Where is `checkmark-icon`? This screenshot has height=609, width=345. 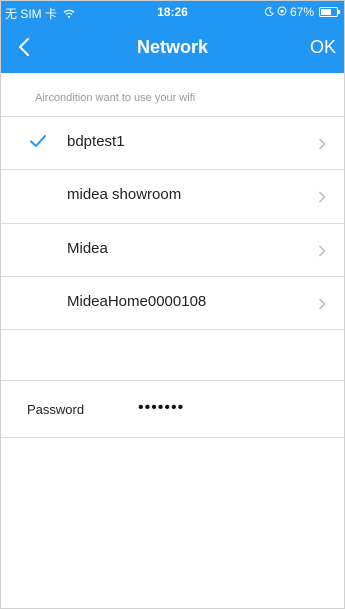
checkmark-icon is located at coordinates (38, 141).